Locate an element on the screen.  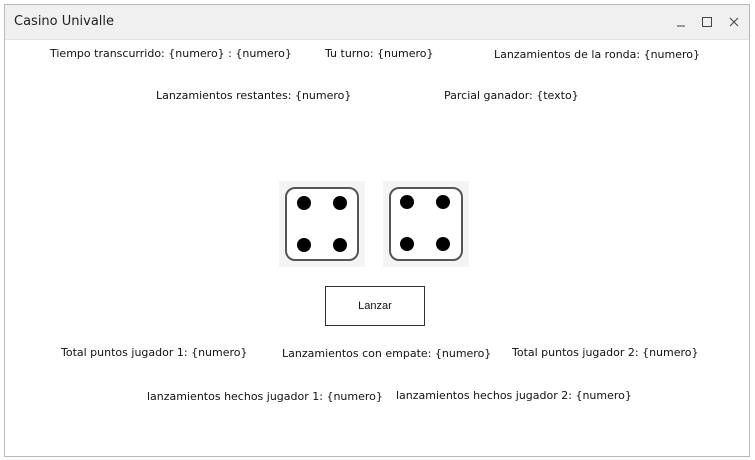
elapsed-time-label: Tiempo transcurrido: {numero} : {numero} is located at coordinates (171, 53).